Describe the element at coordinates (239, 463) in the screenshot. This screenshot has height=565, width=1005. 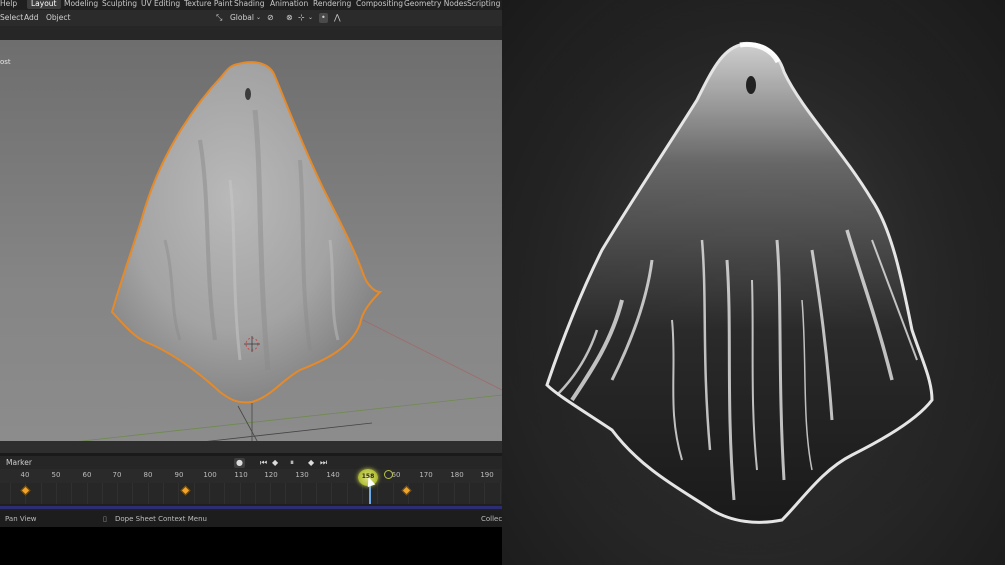
I see `record-icon: ●` at that location.